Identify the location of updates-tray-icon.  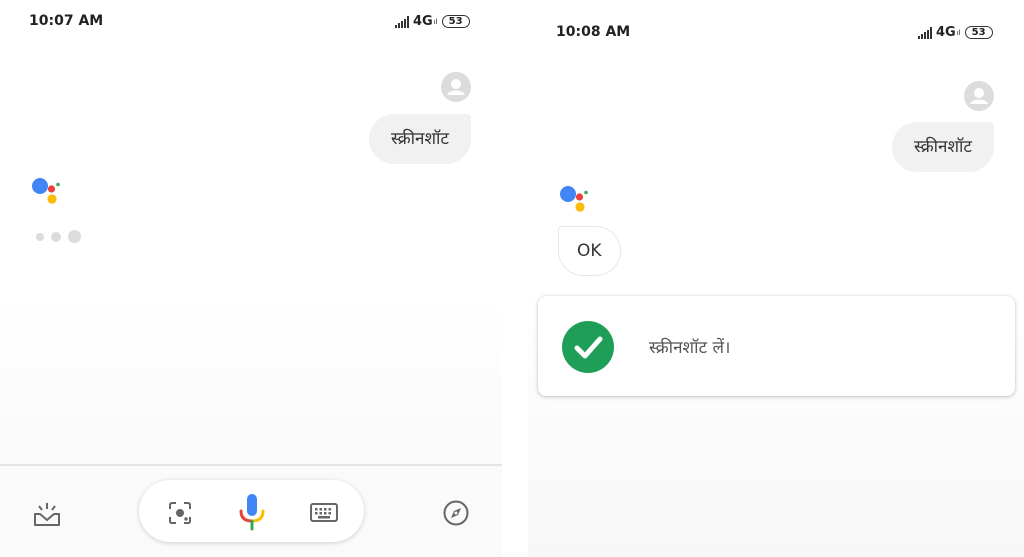
(47, 514).